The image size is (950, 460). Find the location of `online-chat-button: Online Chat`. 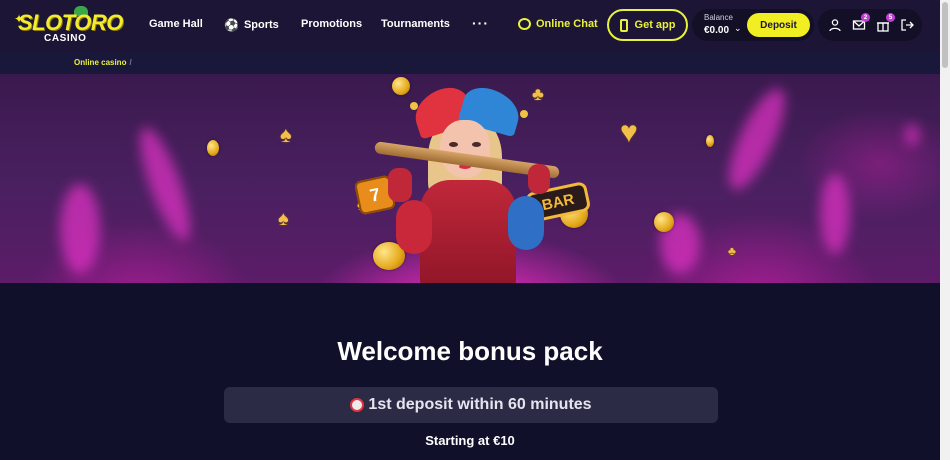

online-chat-button: Online Chat is located at coordinates (558, 24).